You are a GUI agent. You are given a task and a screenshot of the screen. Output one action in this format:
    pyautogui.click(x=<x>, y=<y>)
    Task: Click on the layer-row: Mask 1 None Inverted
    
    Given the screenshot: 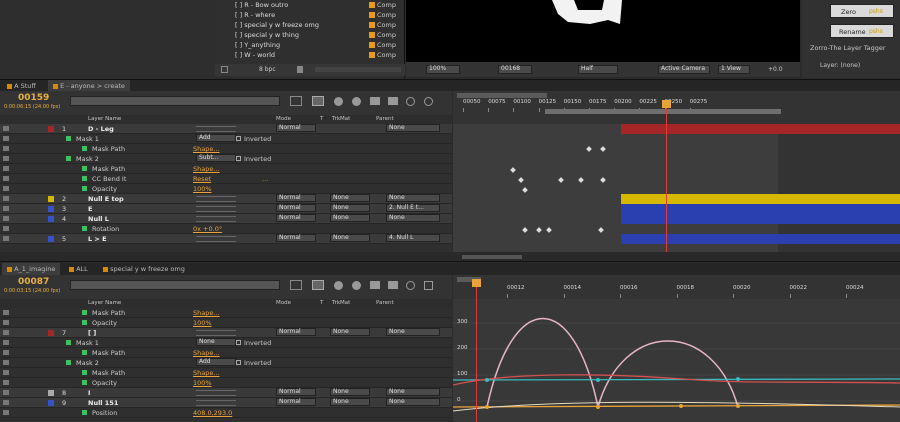 What is the action you would take?
    pyautogui.click(x=226, y=343)
    